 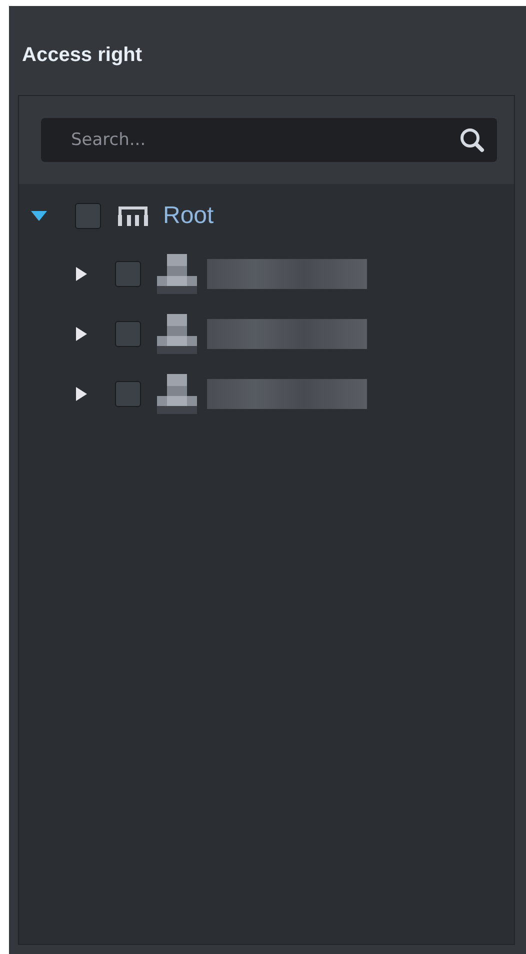 What do you see at coordinates (133, 216) in the screenshot?
I see `building-icon` at bounding box center [133, 216].